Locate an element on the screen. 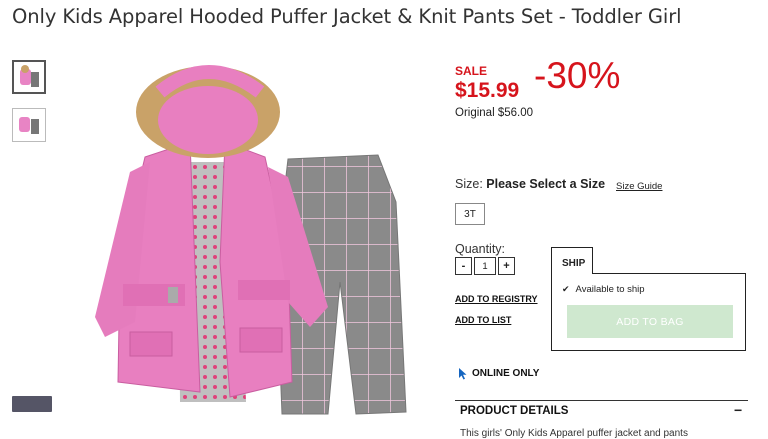 The width and height of the screenshot is (768, 439). check-icon: ✔ is located at coordinates (566, 289).